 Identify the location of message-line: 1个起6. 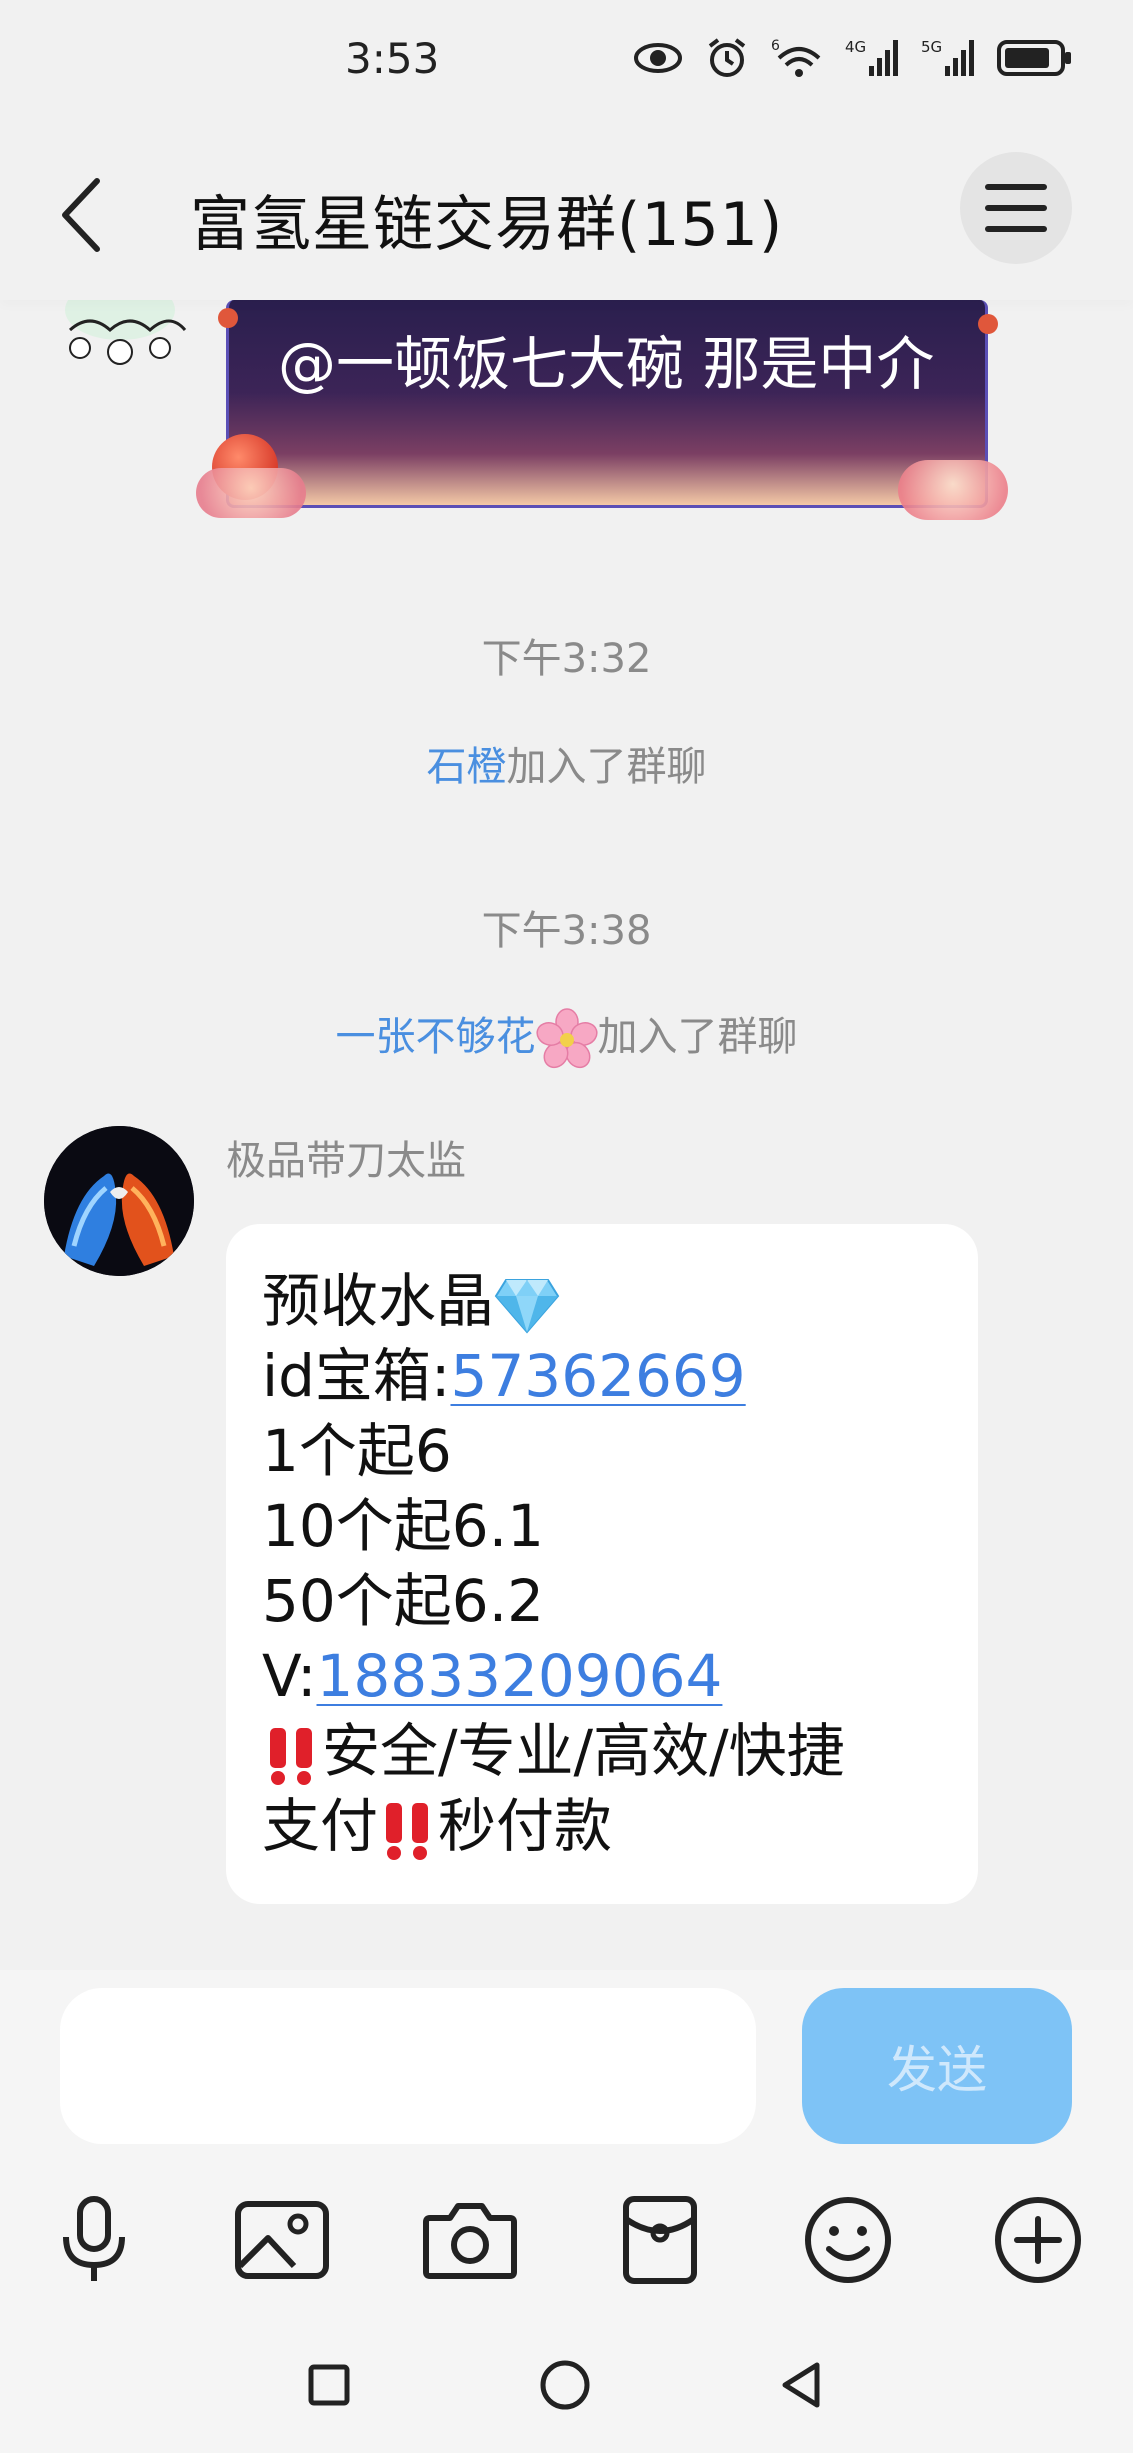
(357, 1451).